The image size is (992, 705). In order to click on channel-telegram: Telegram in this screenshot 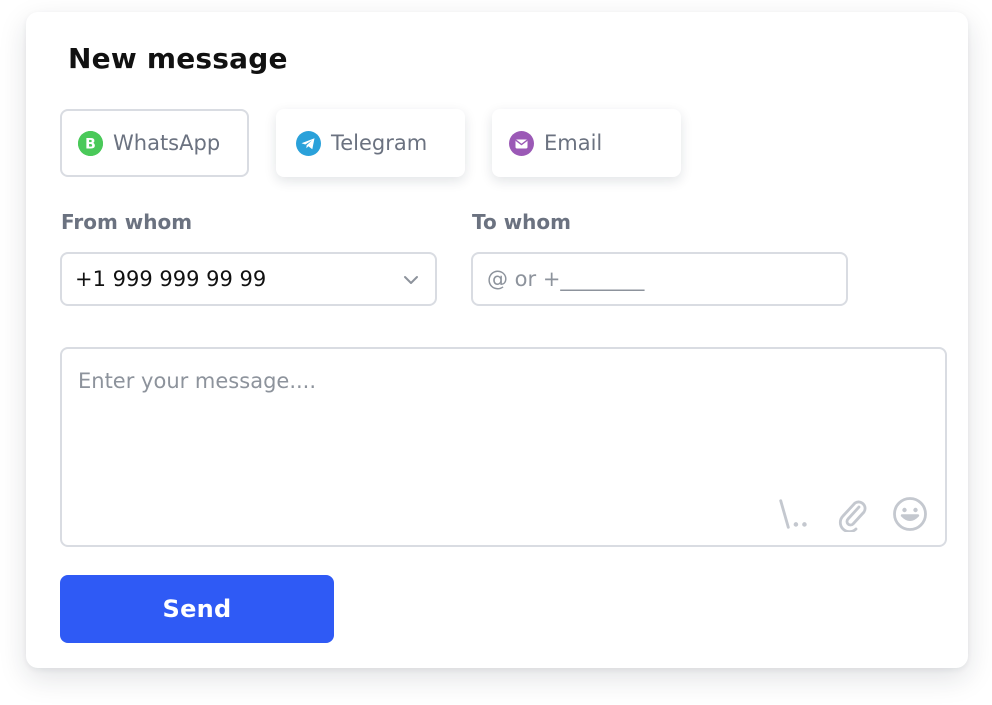, I will do `click(370, 143)`.